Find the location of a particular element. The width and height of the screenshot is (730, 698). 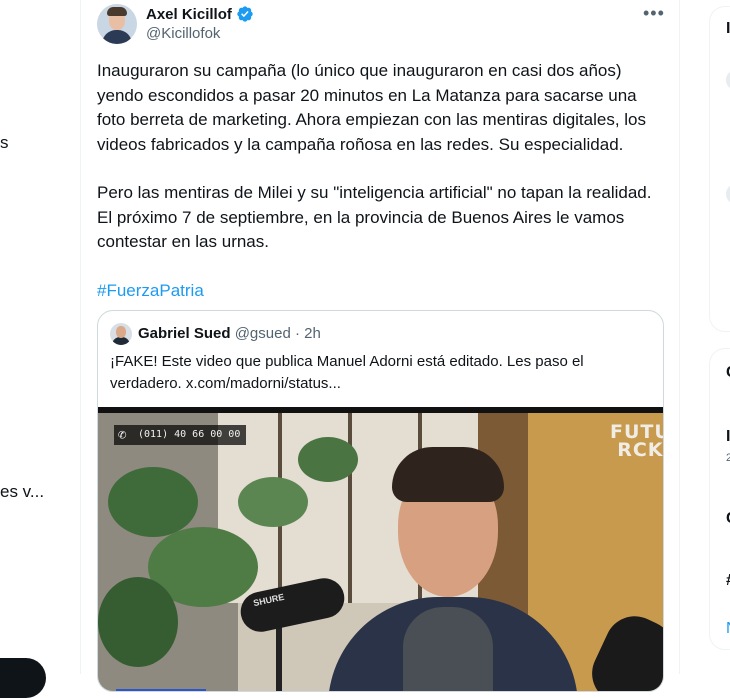

quote-author-avatar is located at coordinates (121, 334).